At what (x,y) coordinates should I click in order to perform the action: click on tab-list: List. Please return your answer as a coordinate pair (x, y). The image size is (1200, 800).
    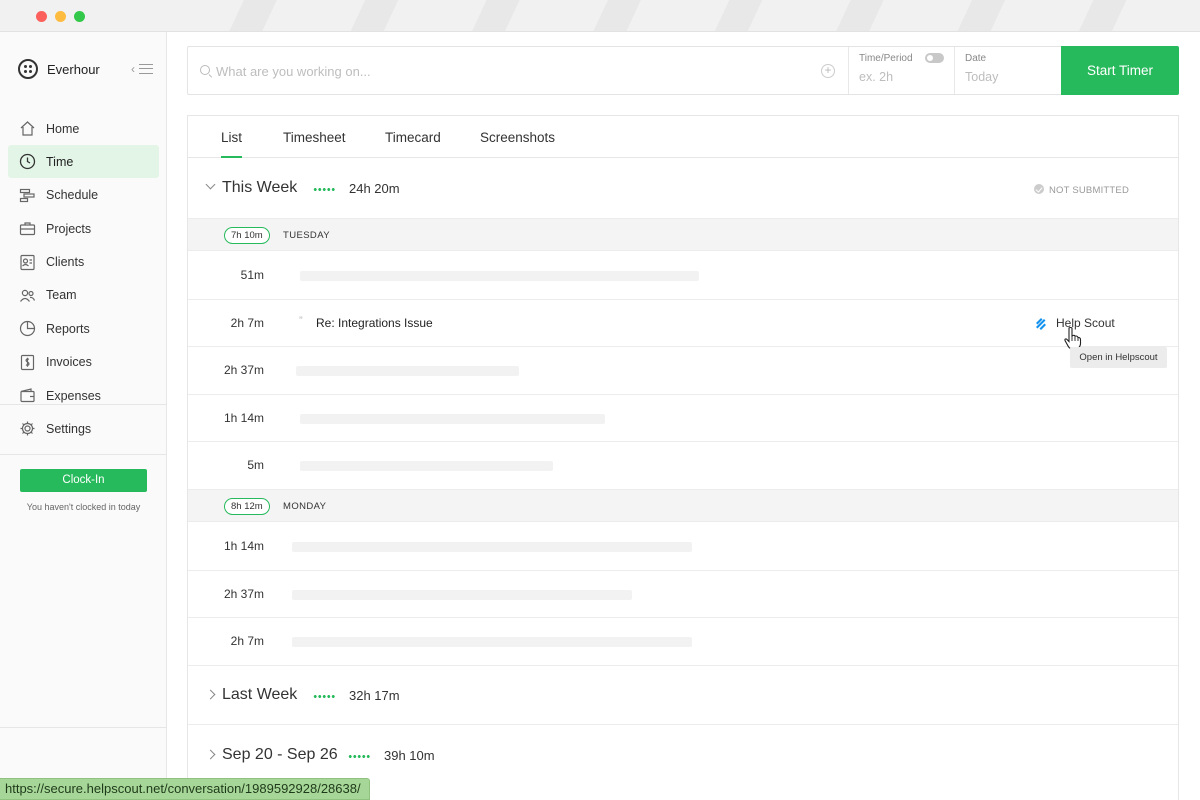
    Looking at the image, I should click on (232, 144).